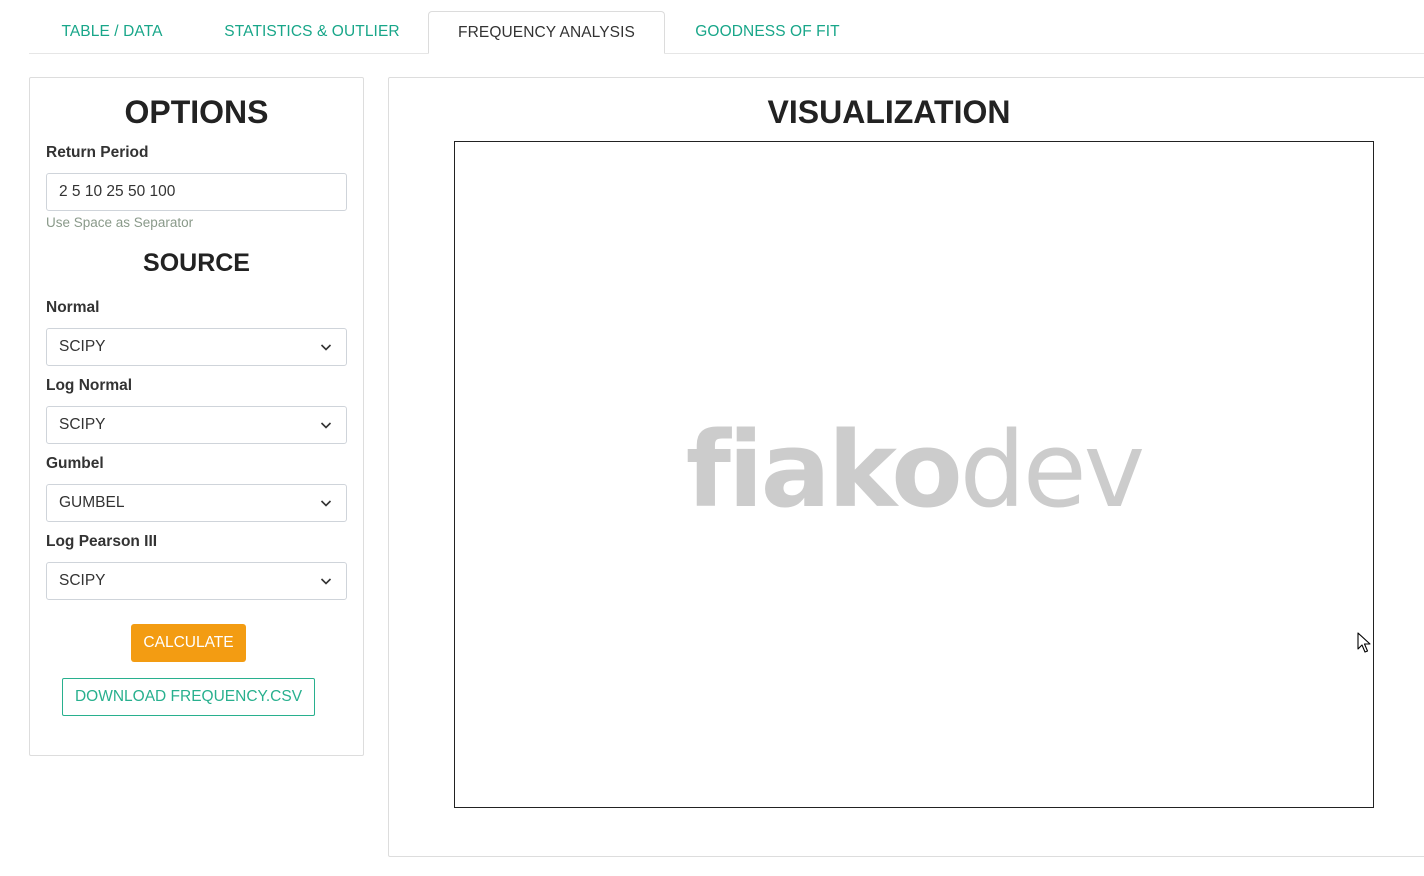 Image resolution: width=1424 pixels, height=876 pixels. I want to click on visualization-title: VISUALIZATION, so click(889, 112).